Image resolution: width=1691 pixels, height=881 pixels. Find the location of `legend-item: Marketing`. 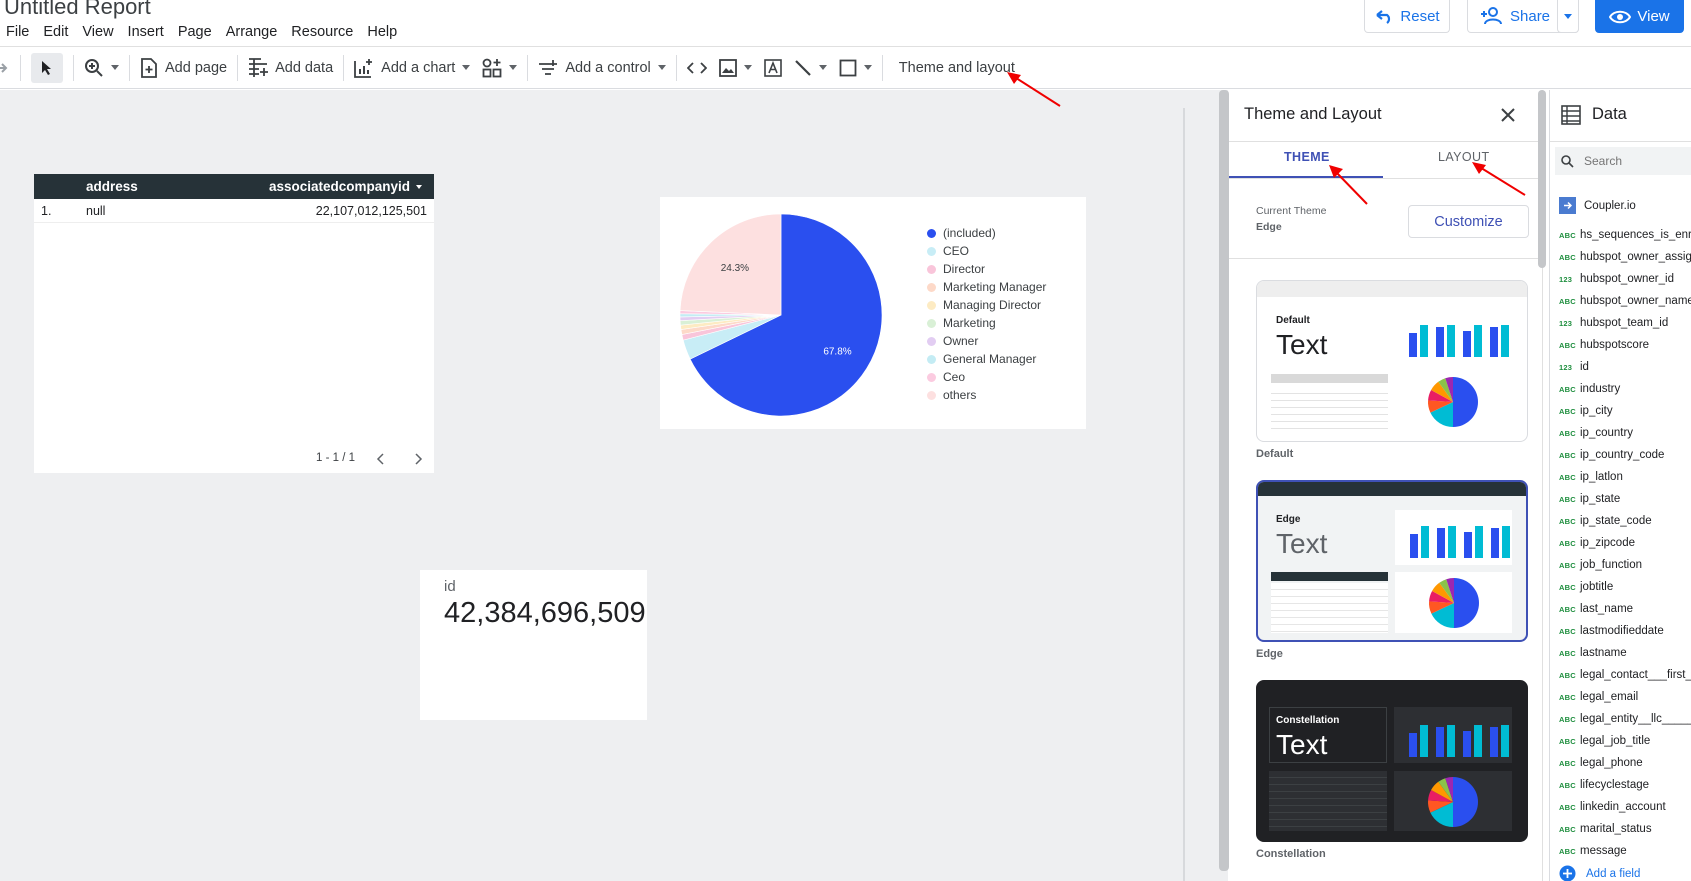

legend-item: Marketing is located at coordinates (986, 323).